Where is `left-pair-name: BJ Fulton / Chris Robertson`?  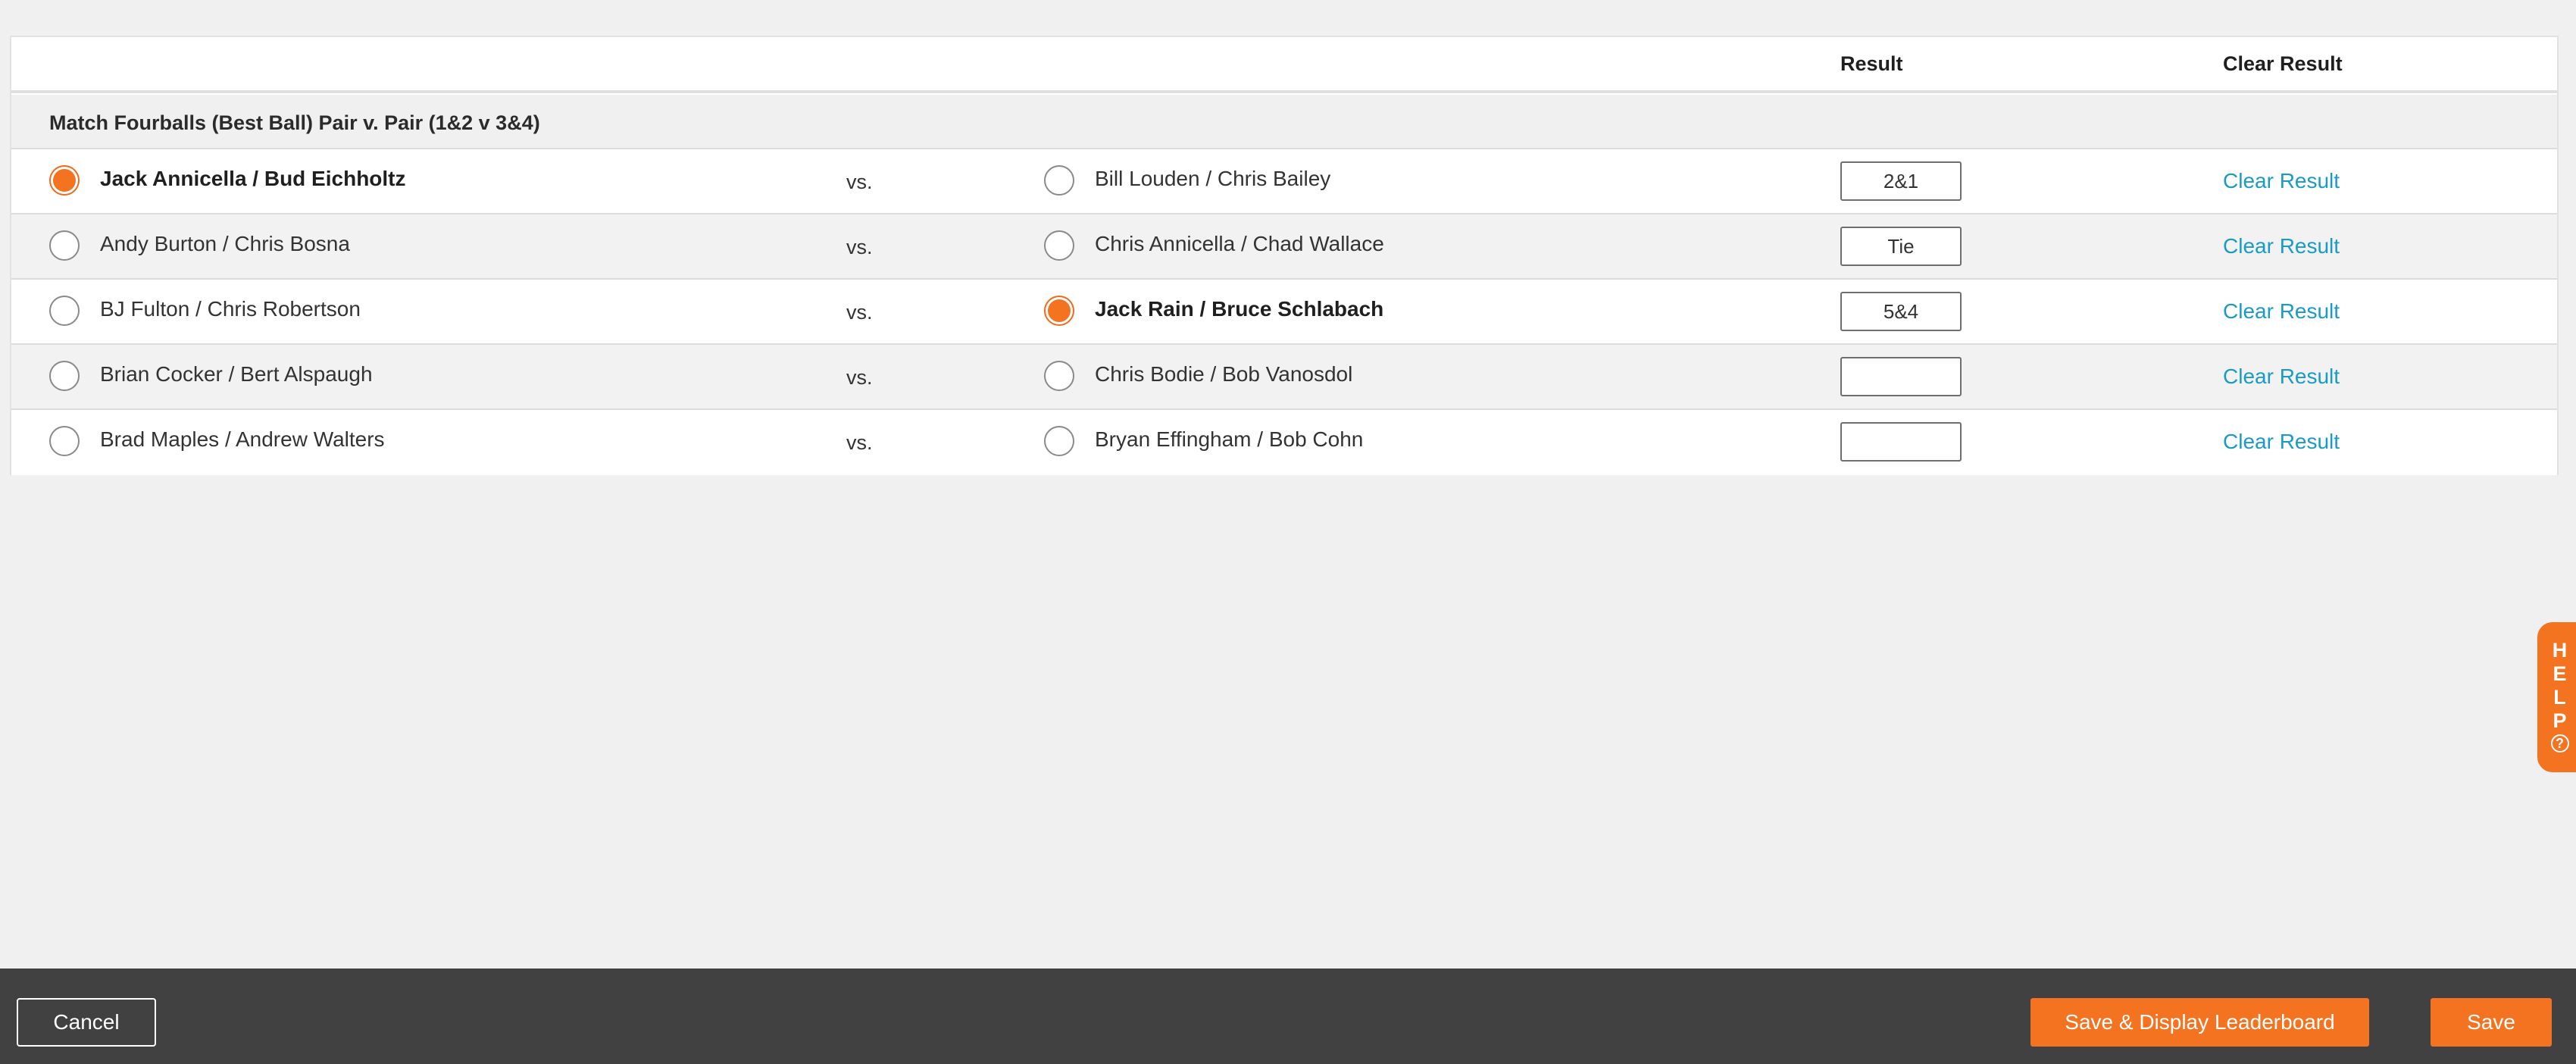
left-pair-name: BJ Fulton / Chris Robertson is located at coordinates (231, 309).